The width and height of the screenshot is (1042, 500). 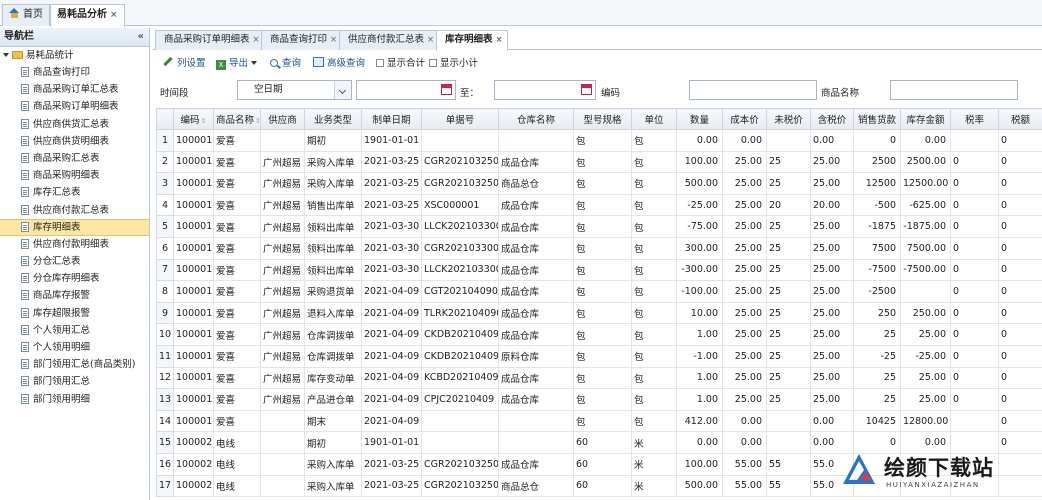 What do you see at coordinates (74, 381) in the screenshot?
I see `sidebar-item: 部门领用汇总` at bounding box center [74, 381].